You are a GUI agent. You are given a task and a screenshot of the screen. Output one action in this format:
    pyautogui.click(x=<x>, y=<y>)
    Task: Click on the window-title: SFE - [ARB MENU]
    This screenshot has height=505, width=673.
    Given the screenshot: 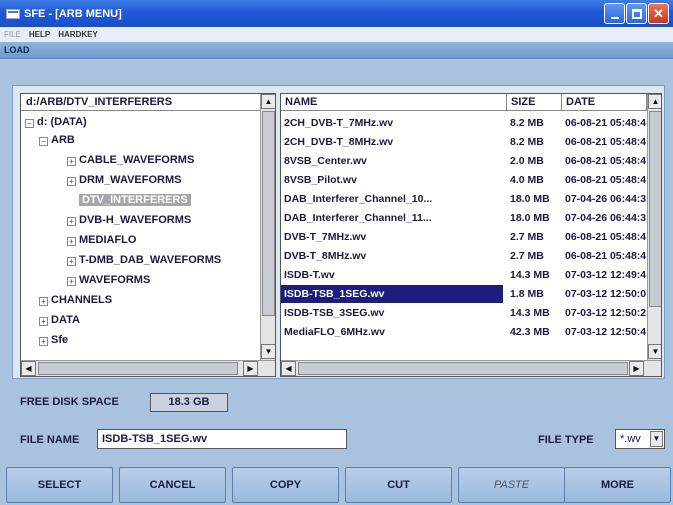 What is the action you would take?
    pyautogui.click(x=73, y=13)
    